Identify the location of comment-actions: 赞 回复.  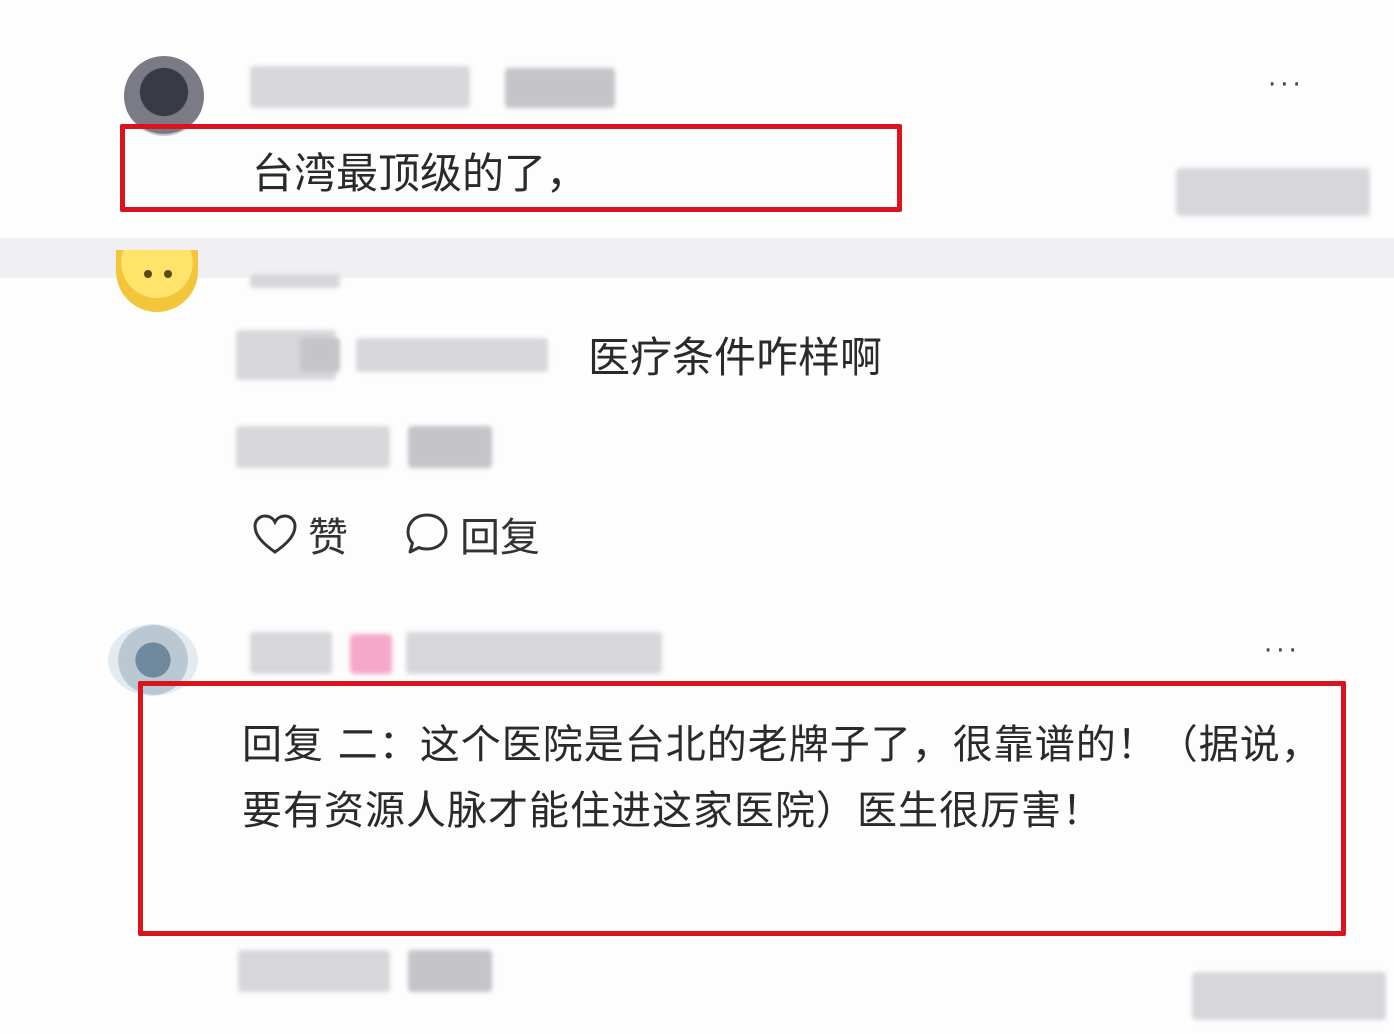
(416, 534).